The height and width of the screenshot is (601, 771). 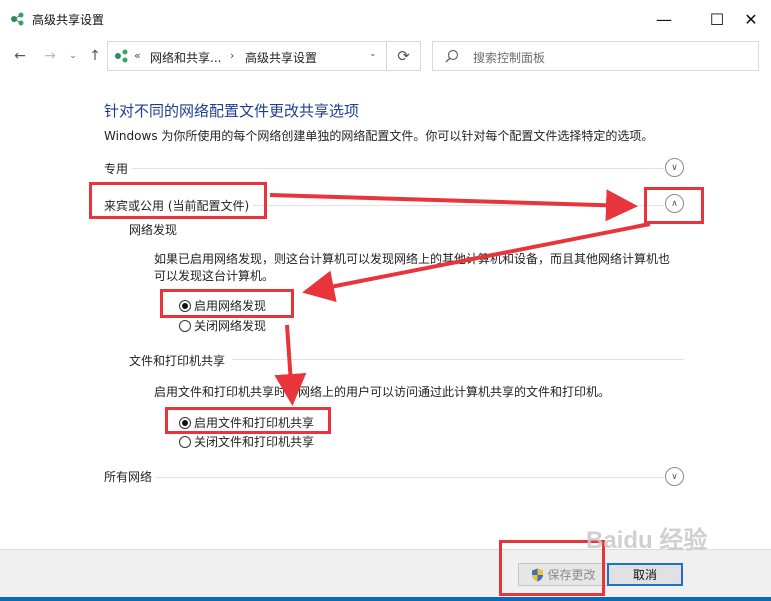 I want to click on forward-arrow-icon: →, so click(x=50, y=56).